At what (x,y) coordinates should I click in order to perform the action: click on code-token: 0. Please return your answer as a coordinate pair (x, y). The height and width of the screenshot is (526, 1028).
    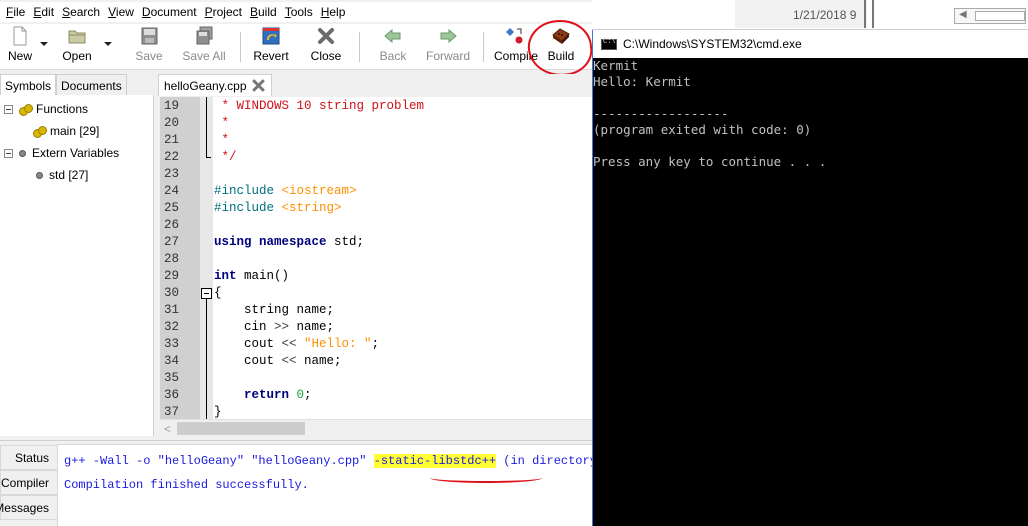
    Looking at the image, I should click on (300, 395).